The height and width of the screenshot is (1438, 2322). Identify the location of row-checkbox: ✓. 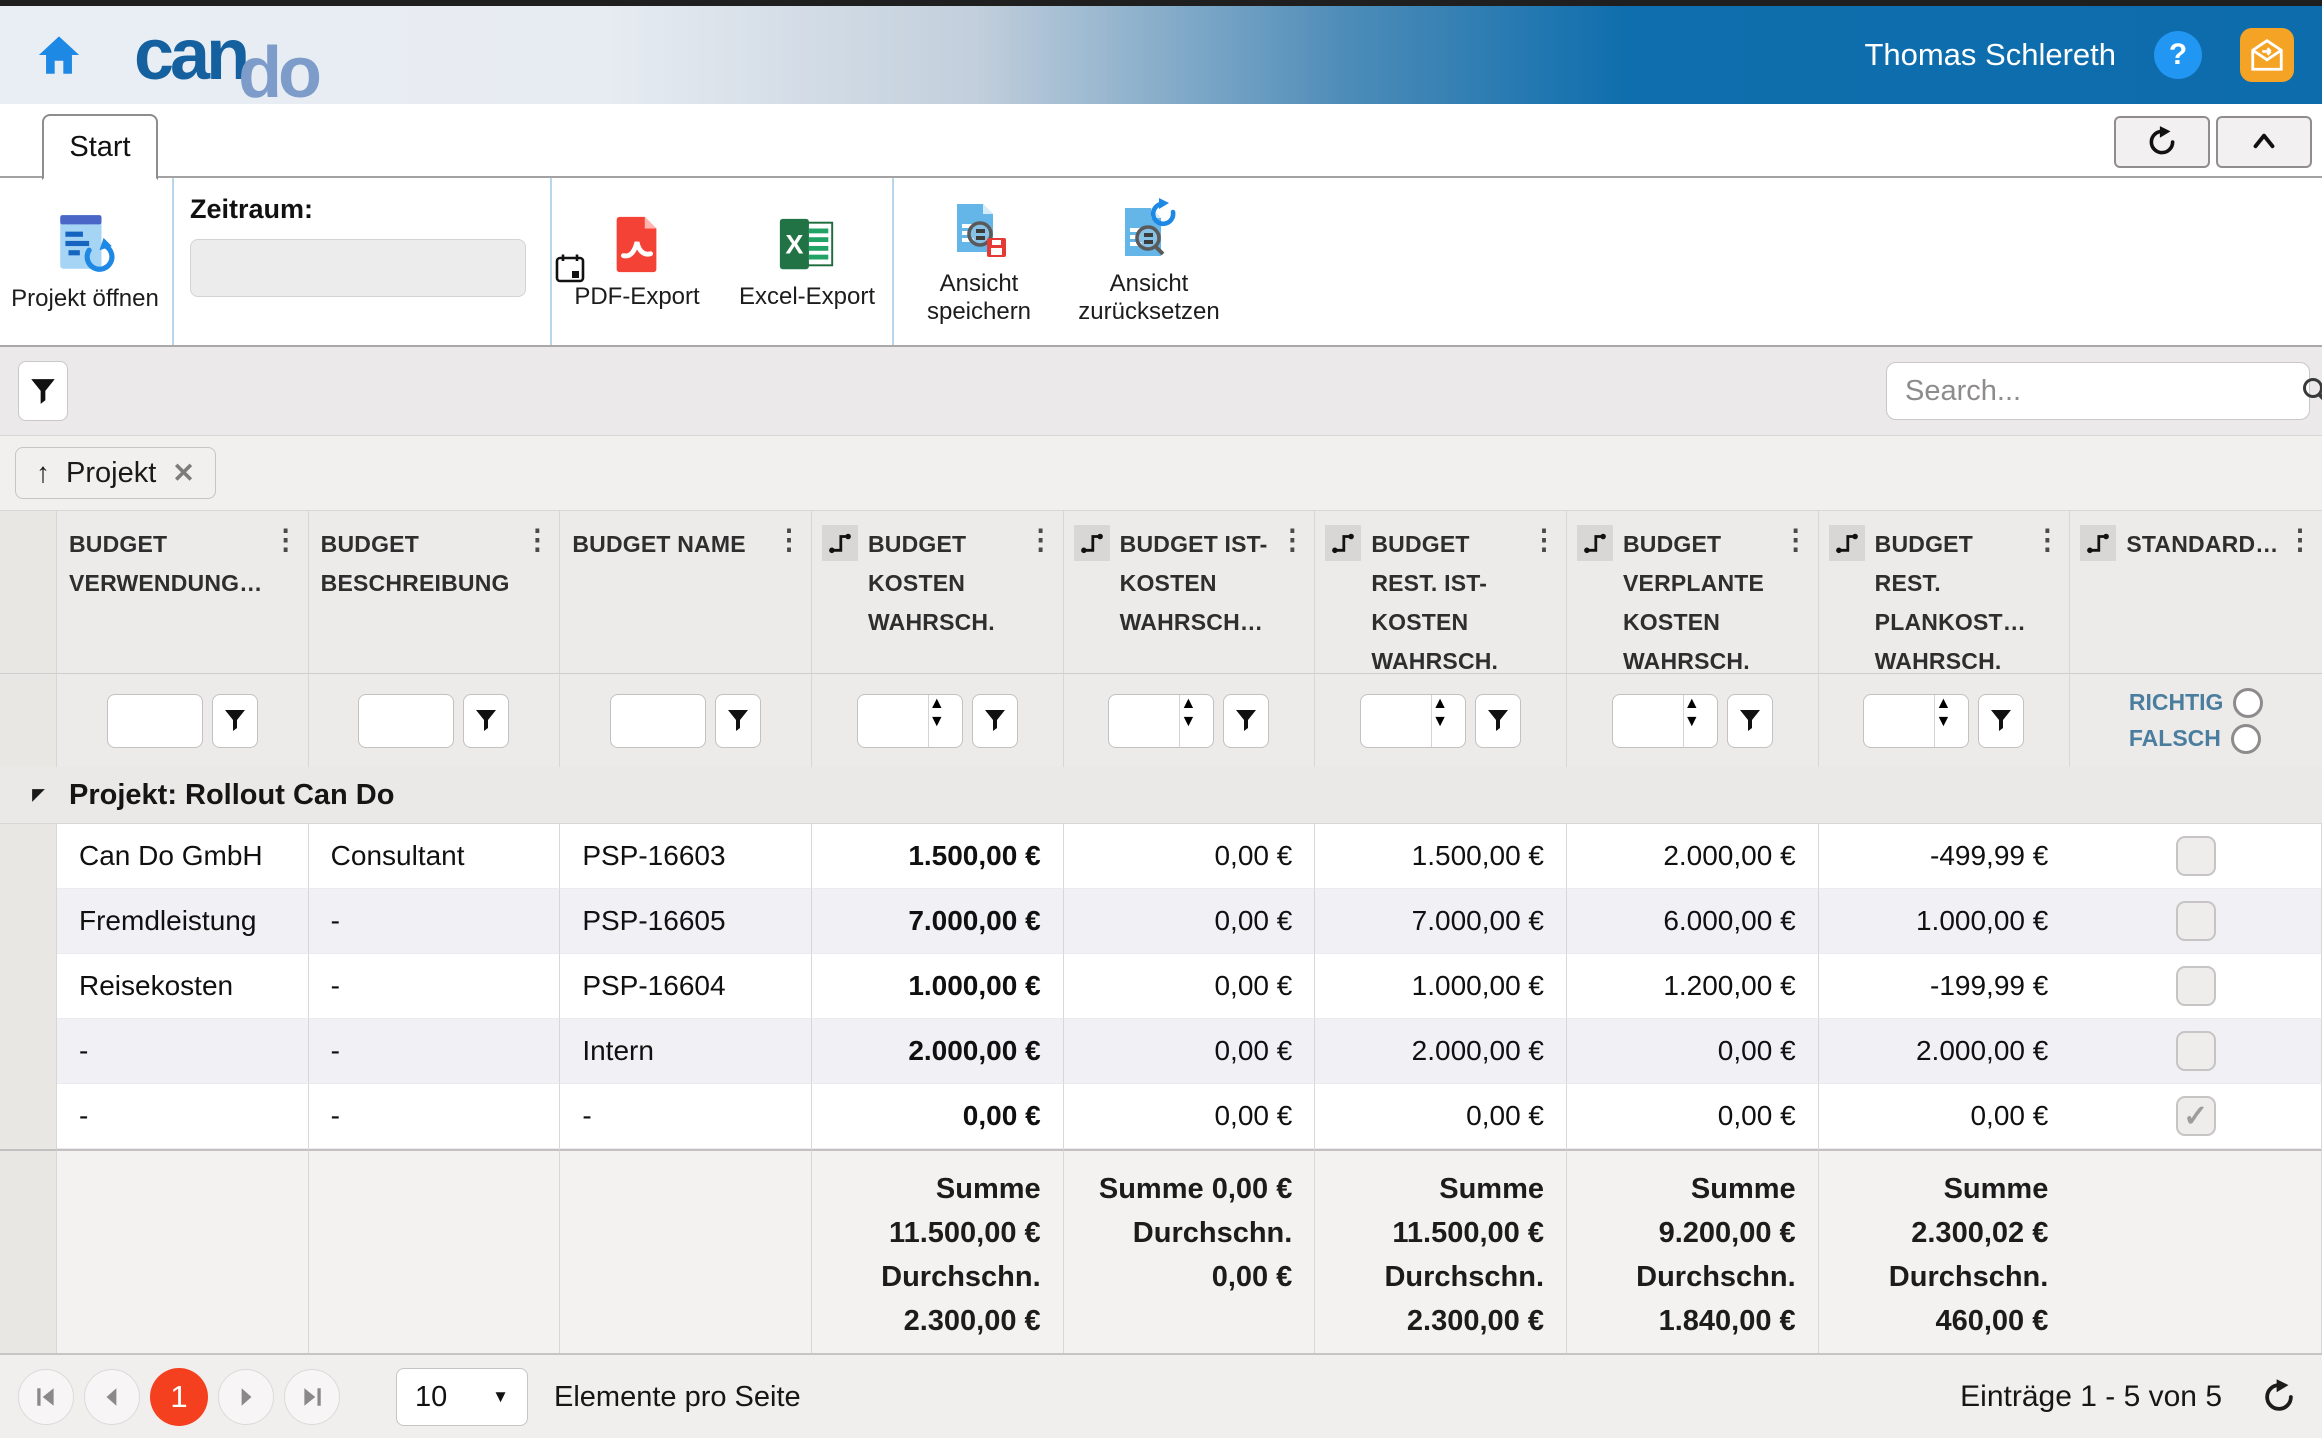
(2195, 1116).